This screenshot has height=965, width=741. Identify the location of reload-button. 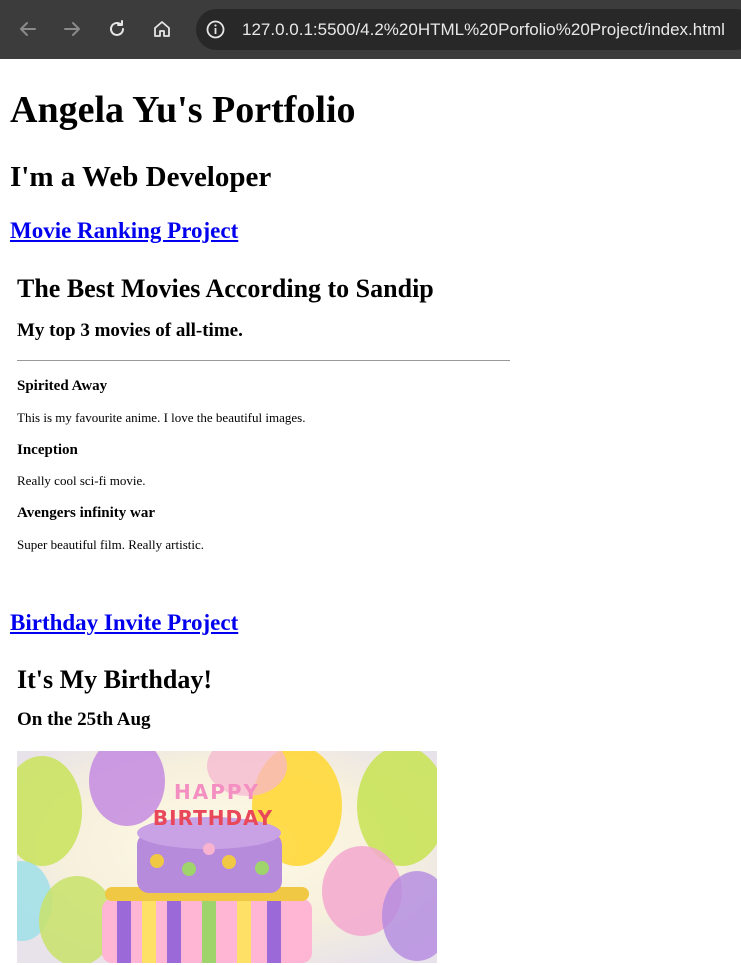
(117, 29).